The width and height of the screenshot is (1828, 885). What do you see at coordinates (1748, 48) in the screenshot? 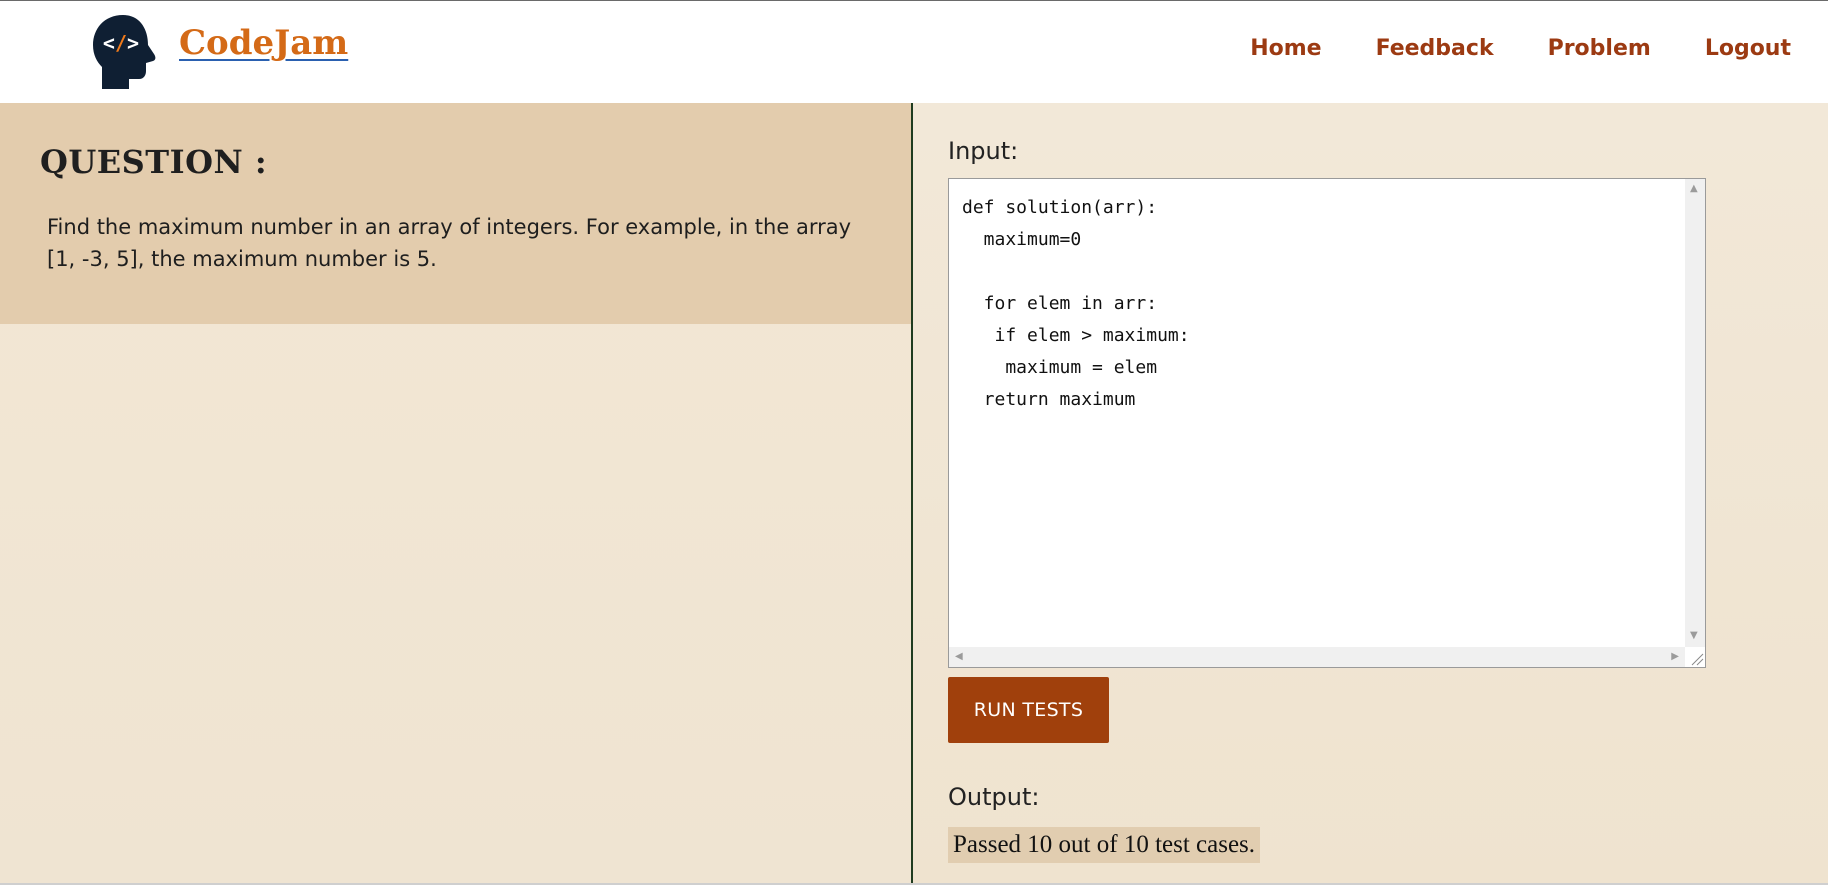
I see `nav-logout: Logout` at bounding box center [1748, 48].